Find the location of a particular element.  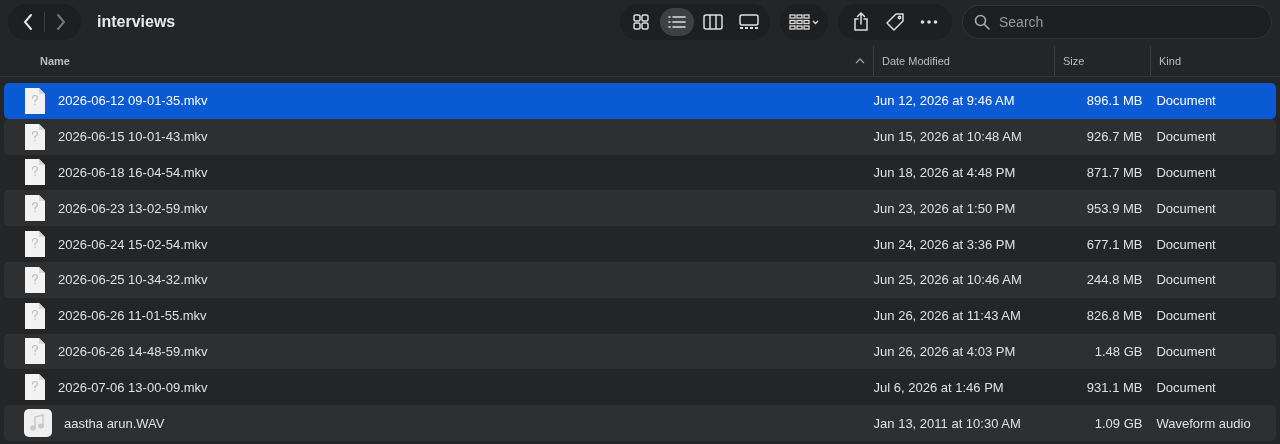

file-size: 896.1 MB is located at coordinates (1114, 101).